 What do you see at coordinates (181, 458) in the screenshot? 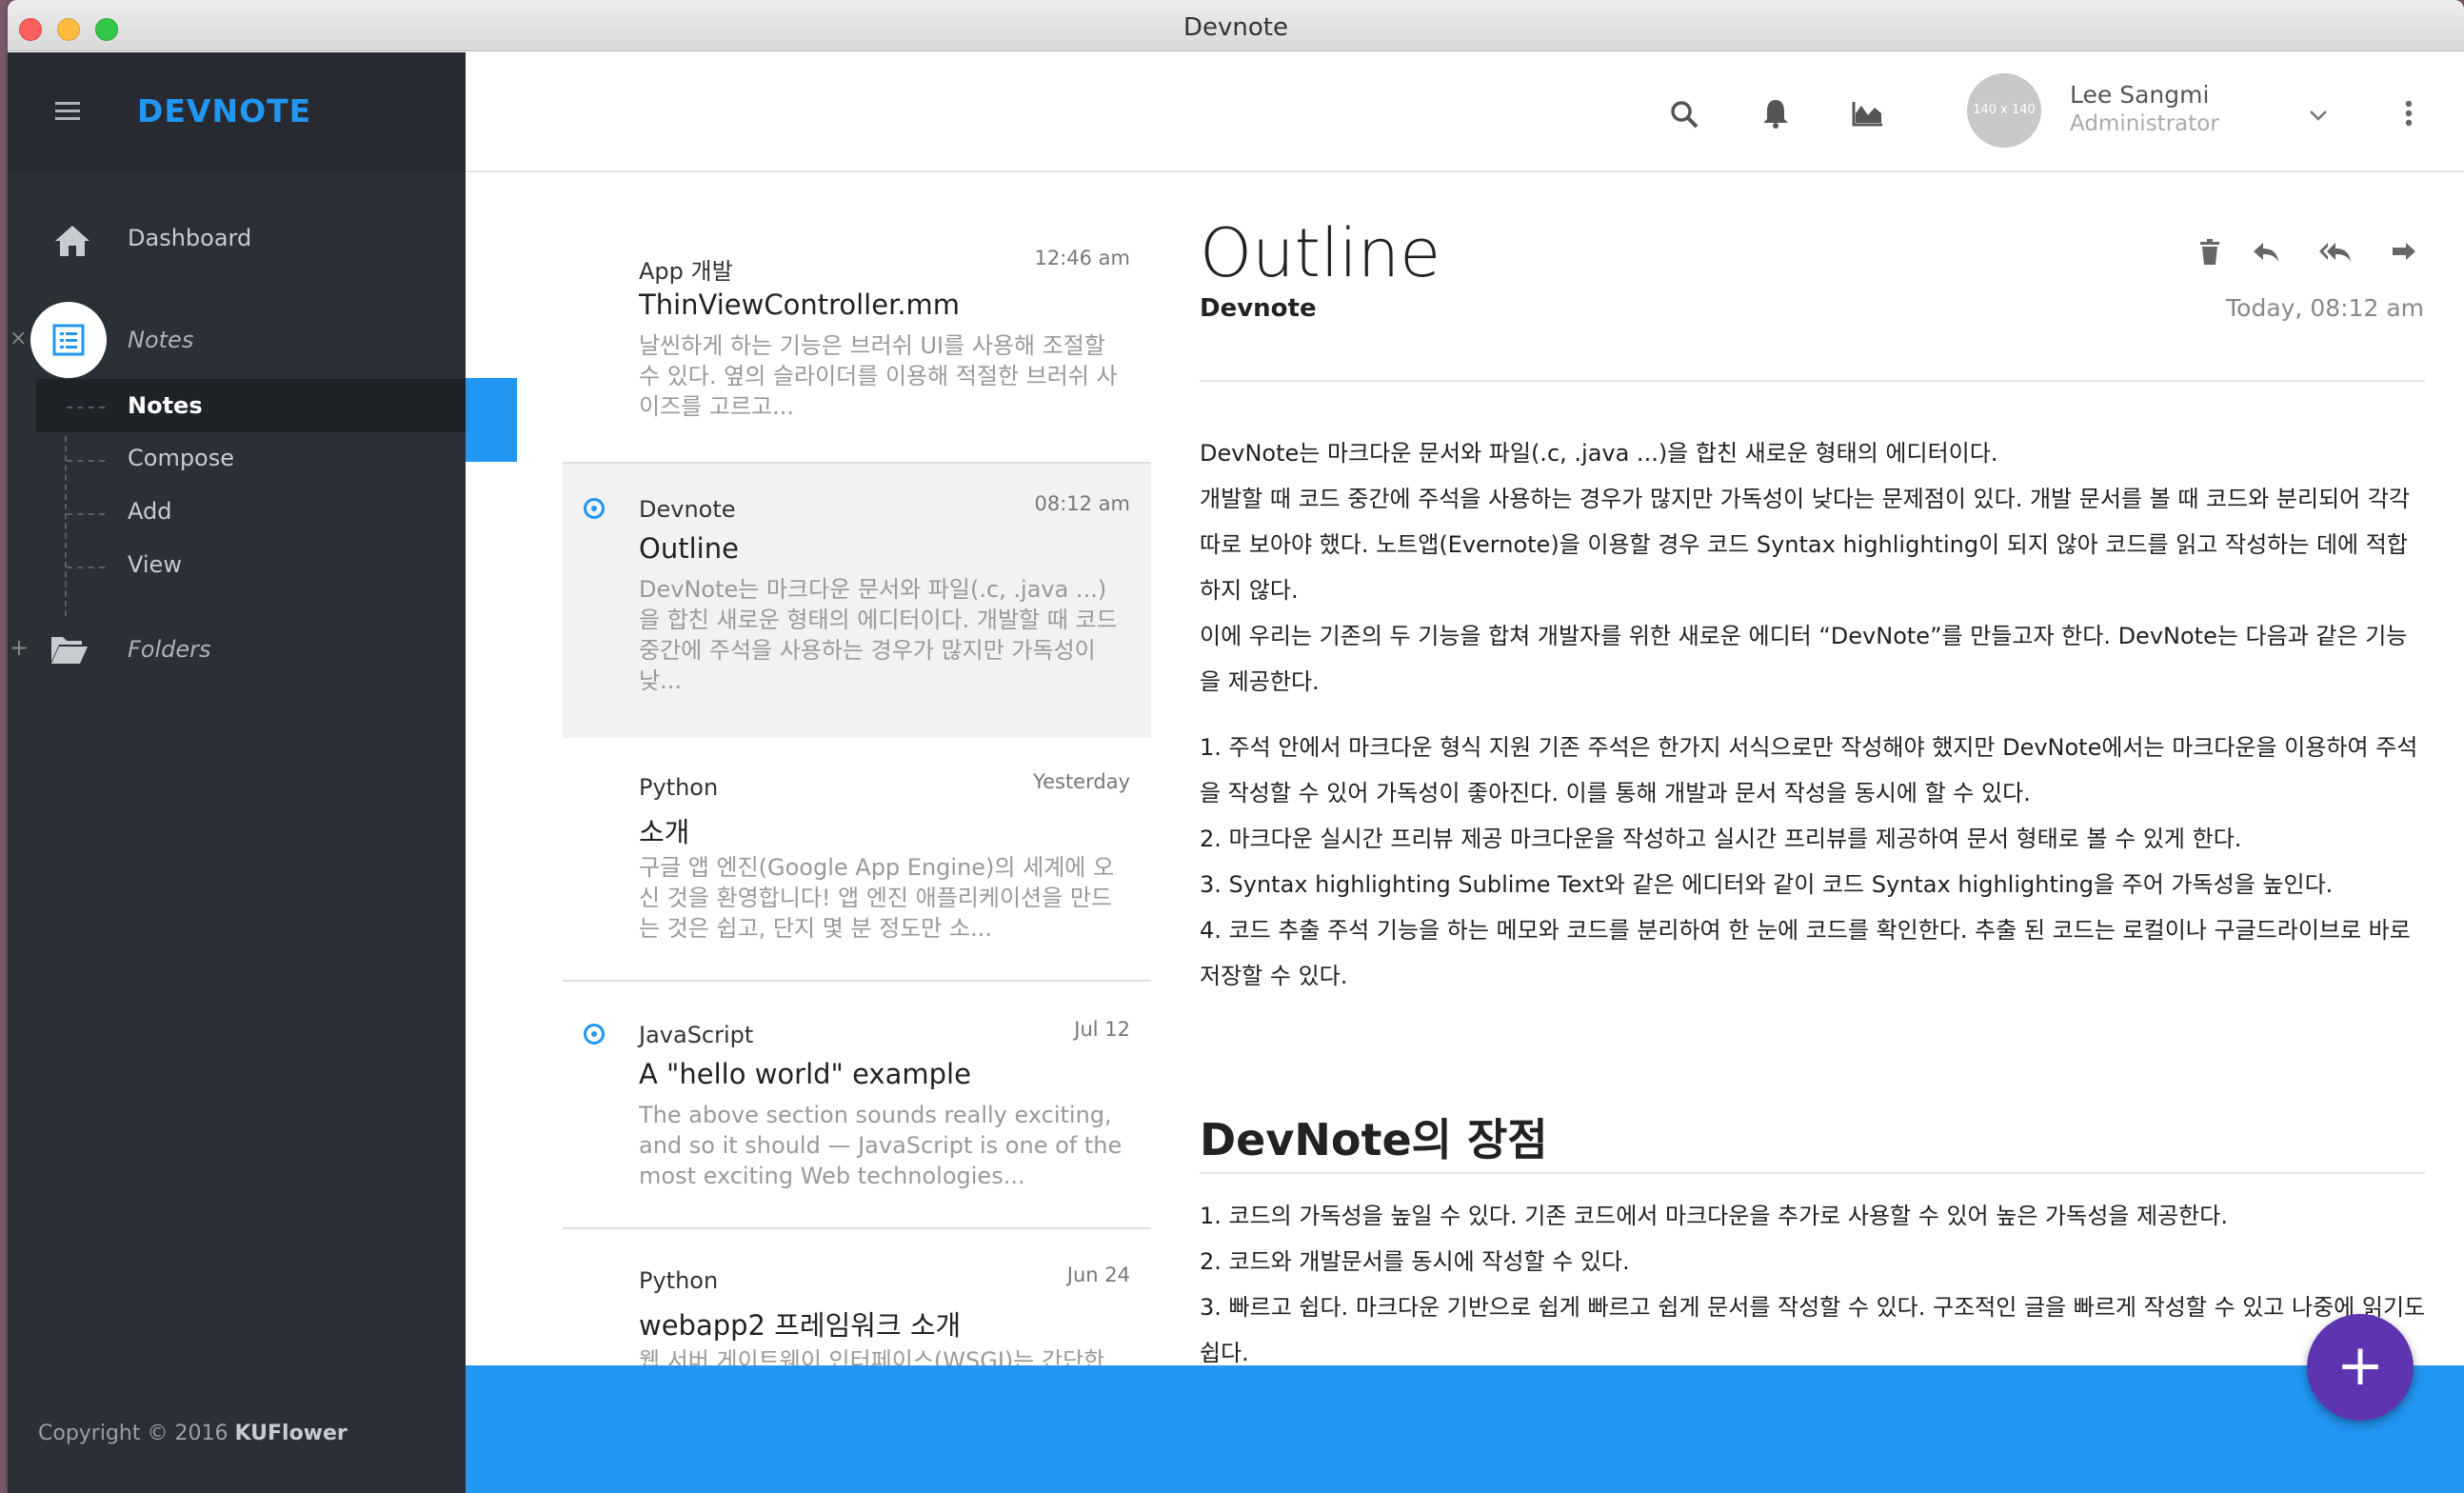
I see `sidebar-subitem-compose: Compose` at bounding box center [181, 458].